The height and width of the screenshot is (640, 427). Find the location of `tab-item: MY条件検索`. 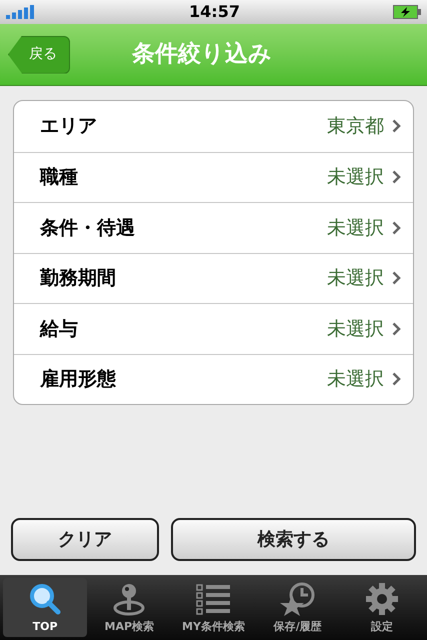

tab-item: MY条件検索 is located at coordinates (213, 607).